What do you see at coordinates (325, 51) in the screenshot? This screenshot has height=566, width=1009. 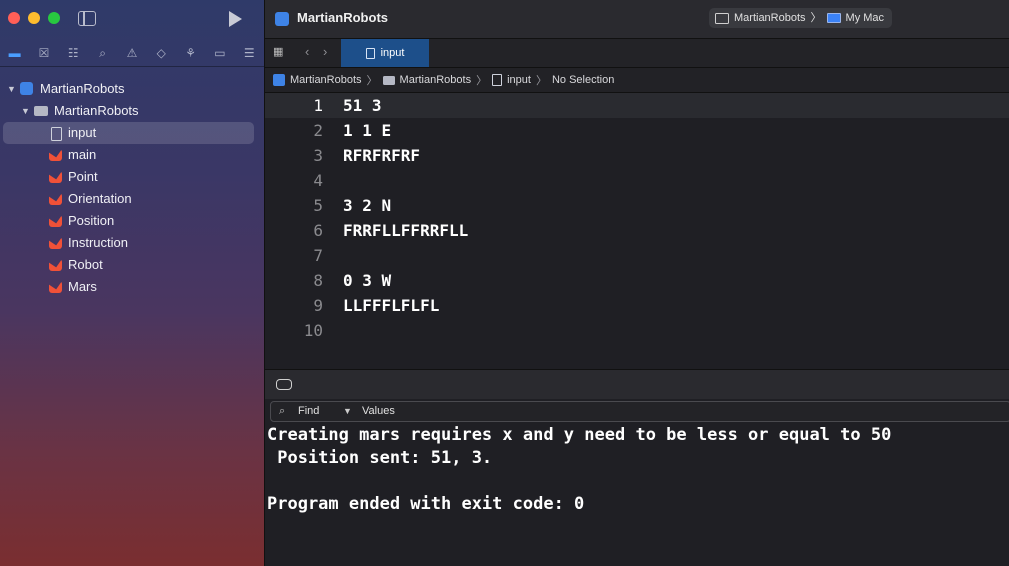 I see `forward-arrow-icon: ›` at bounding box center [325, 51].